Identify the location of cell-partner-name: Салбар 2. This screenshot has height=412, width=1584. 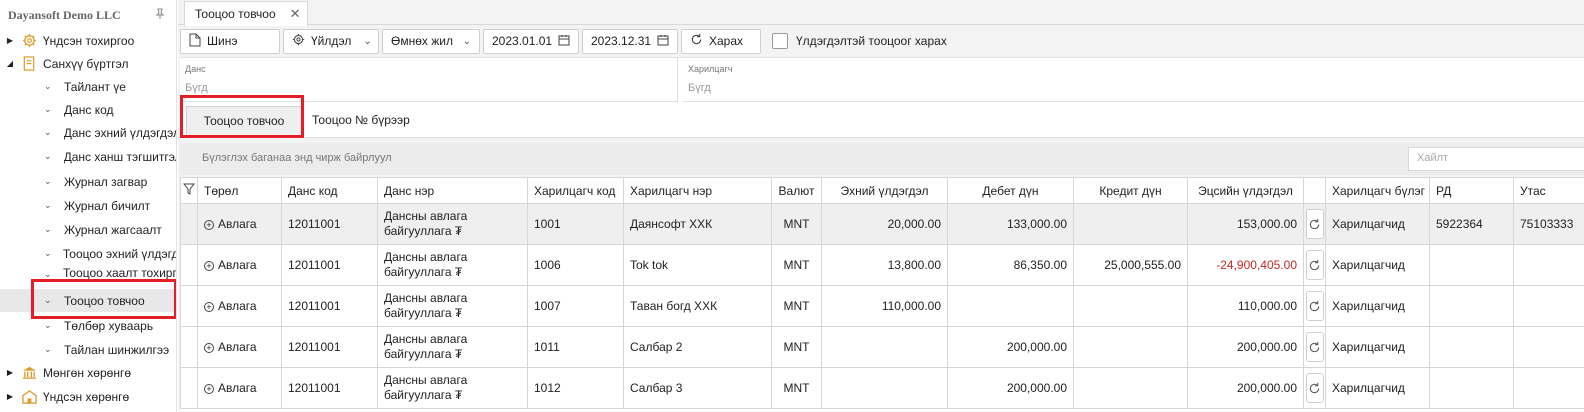
(697, 347).